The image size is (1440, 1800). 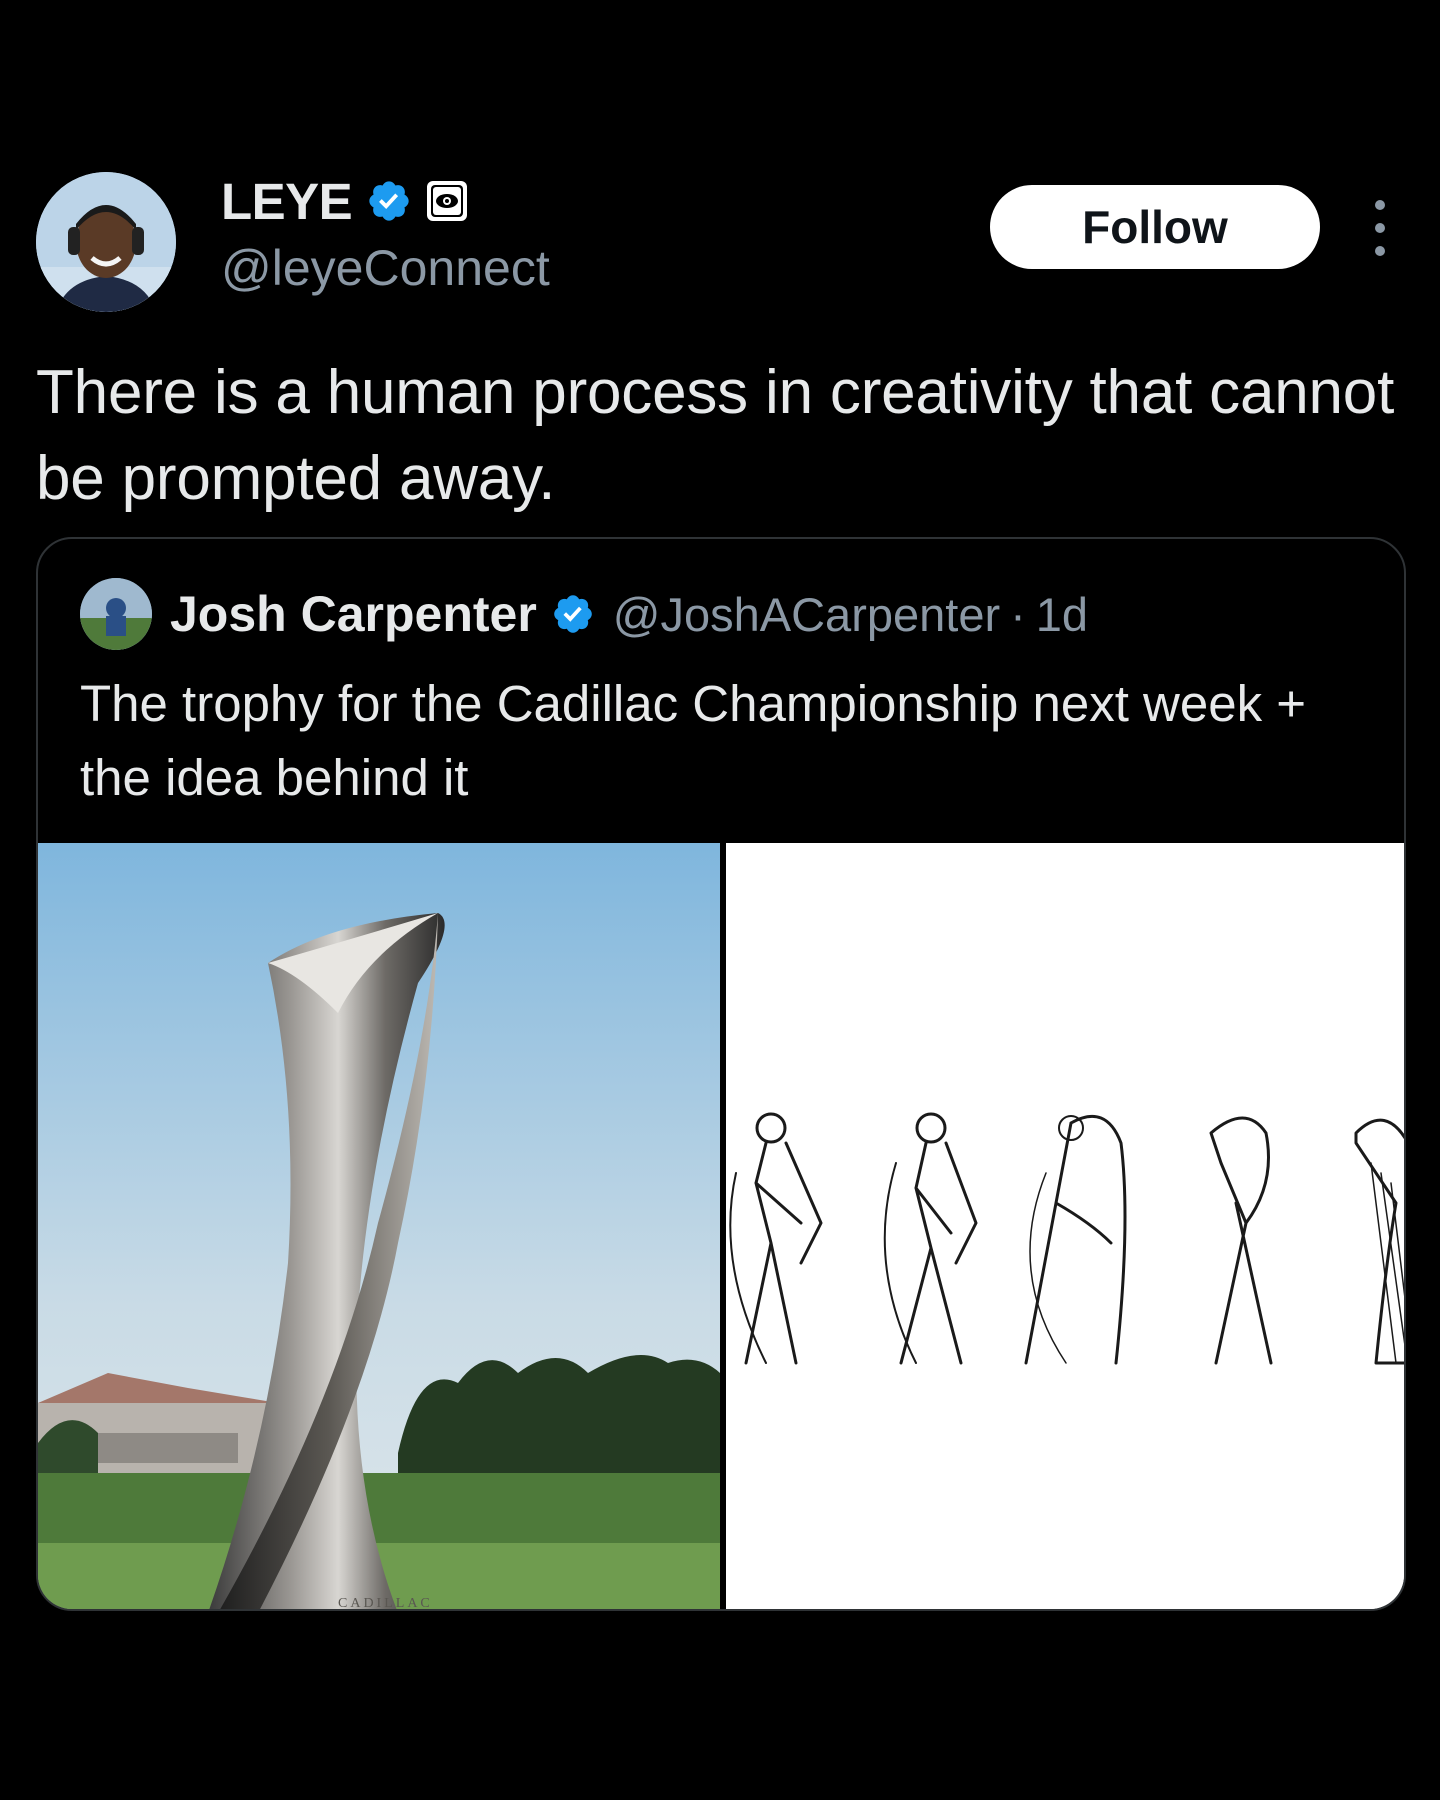 I want to click on author-display-name: LEYE, so click(x=287, y=201).